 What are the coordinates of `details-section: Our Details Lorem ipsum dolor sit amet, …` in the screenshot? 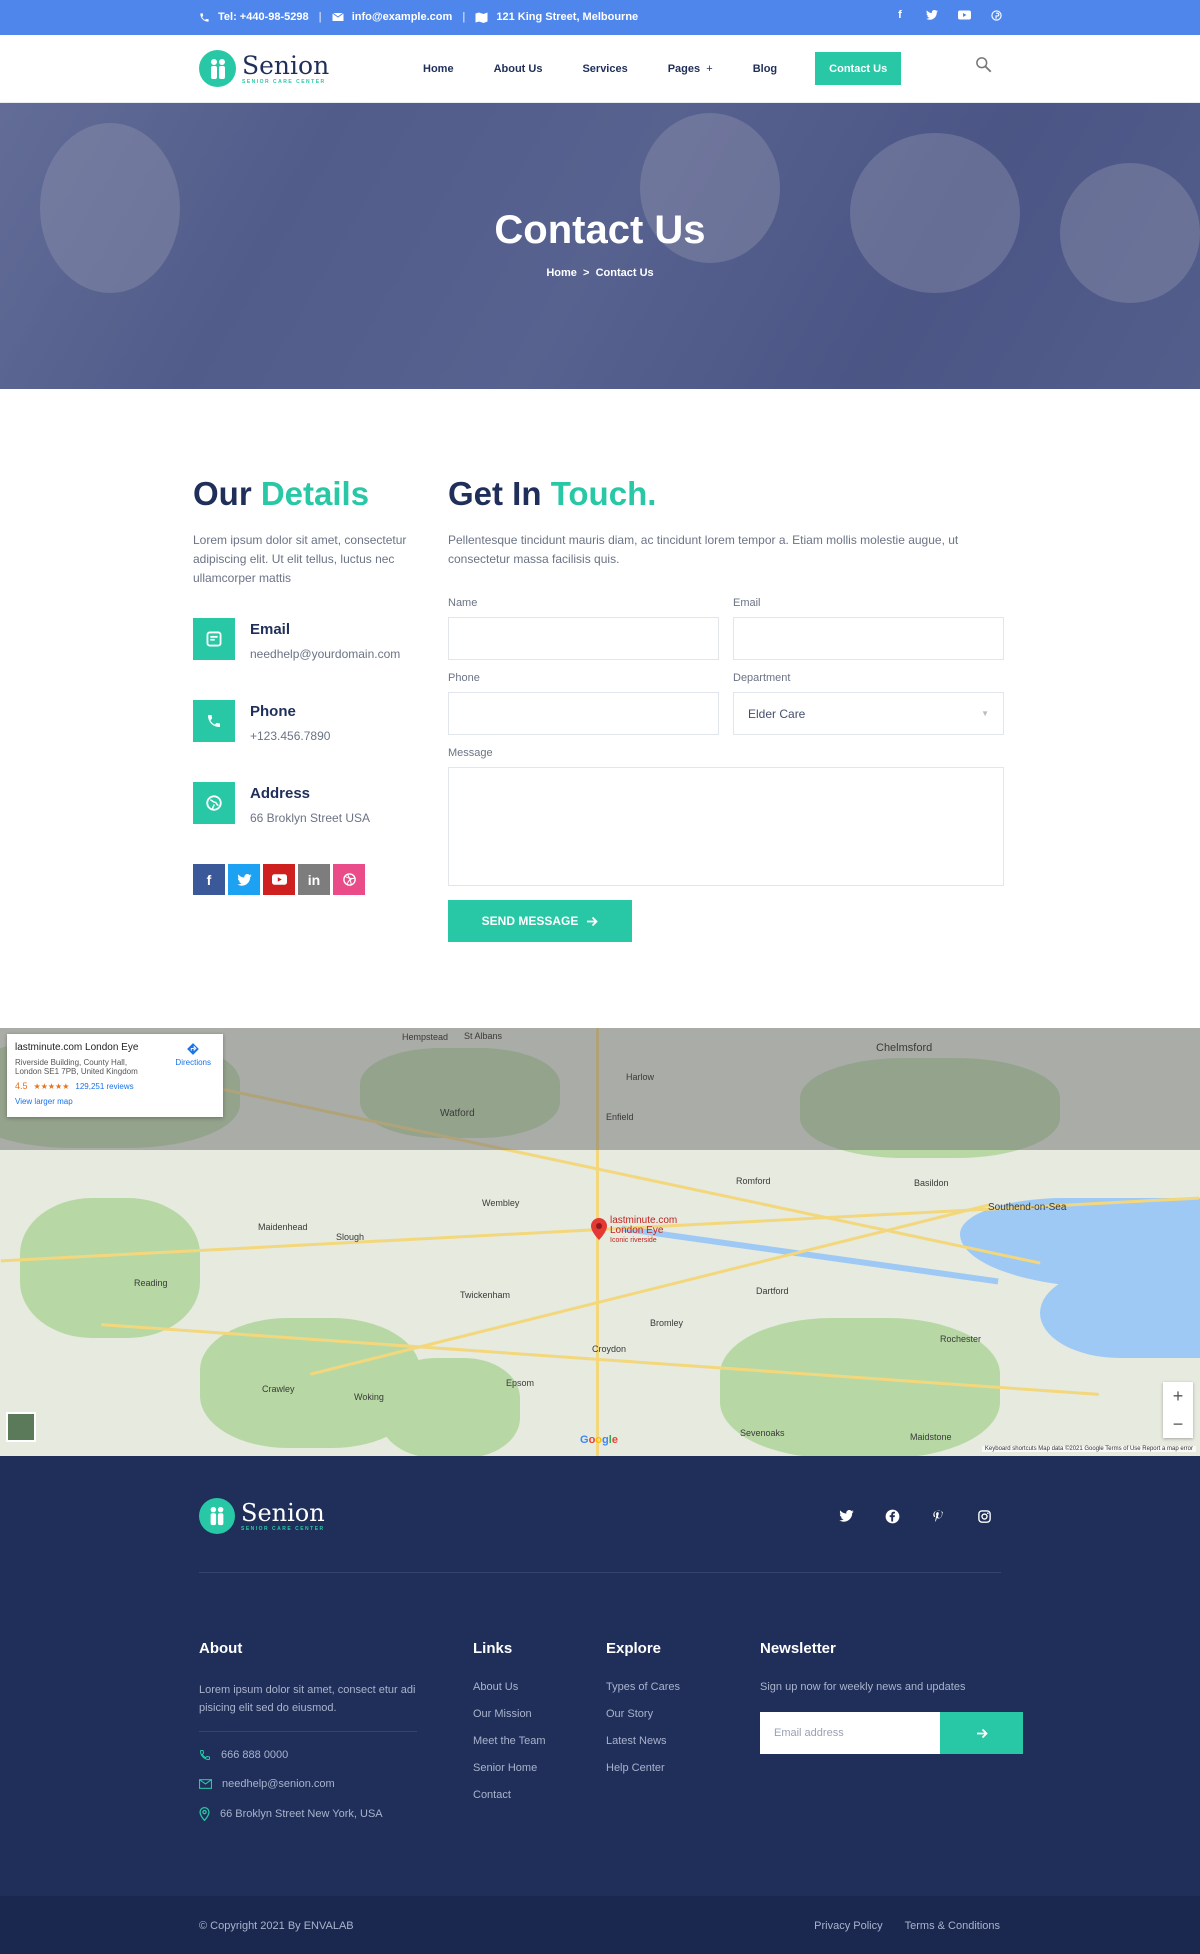 It's located at (313, 685).